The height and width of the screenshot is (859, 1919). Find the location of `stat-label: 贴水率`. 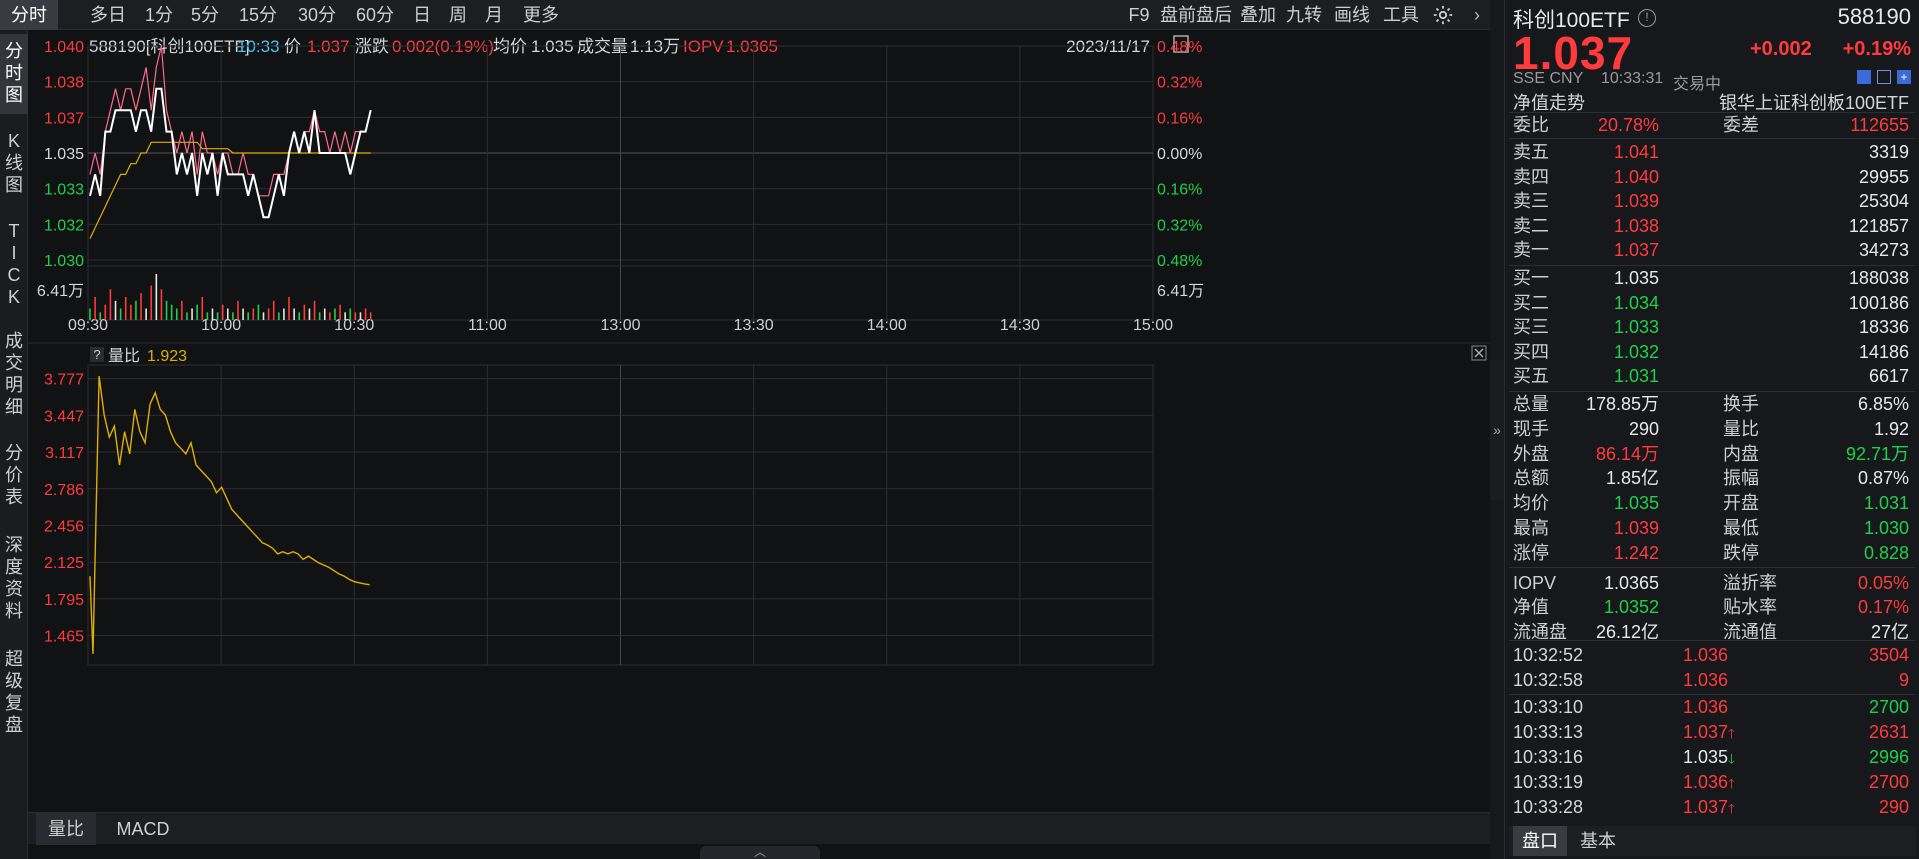

stat-label: 贴水率 is located at coordinates (1750, 607).